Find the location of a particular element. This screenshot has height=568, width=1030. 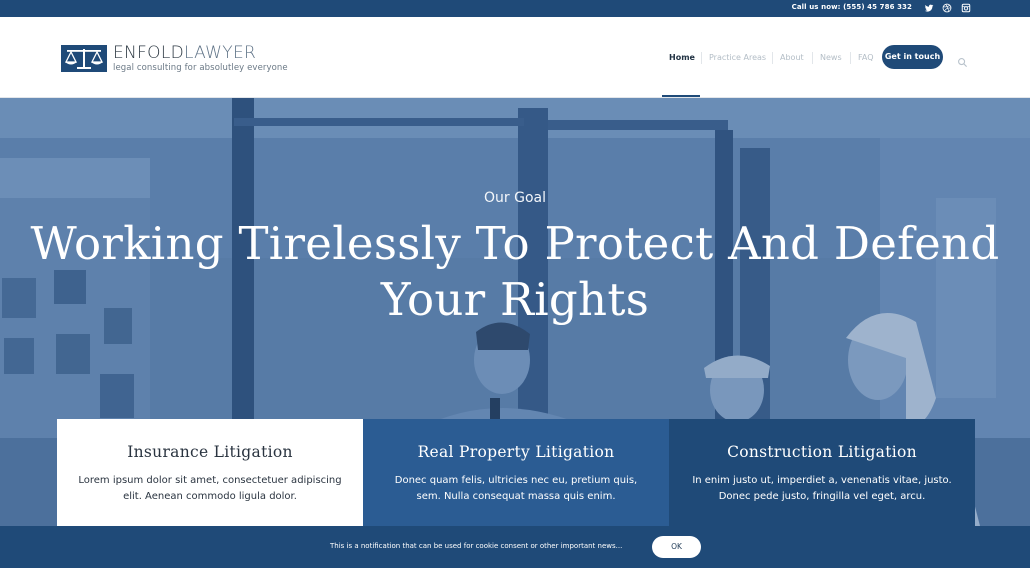

instagram-icon is located at coordinates (965, 8).